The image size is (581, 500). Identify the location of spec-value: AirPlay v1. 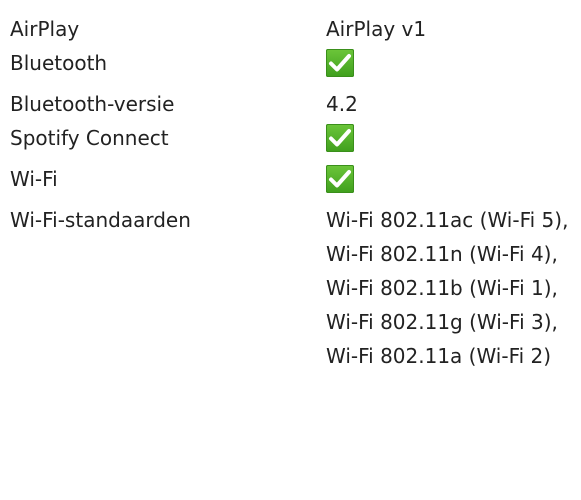
(376, 29).